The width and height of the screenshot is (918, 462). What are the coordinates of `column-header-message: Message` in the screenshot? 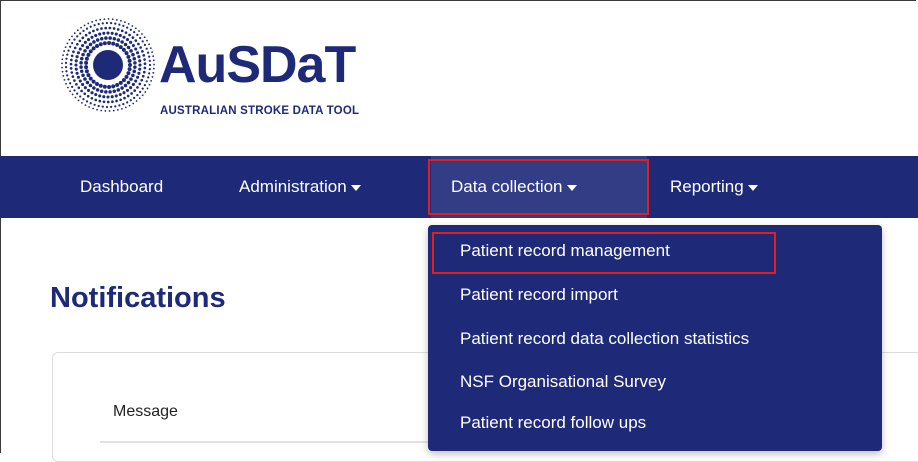 It's located at (145, 411).